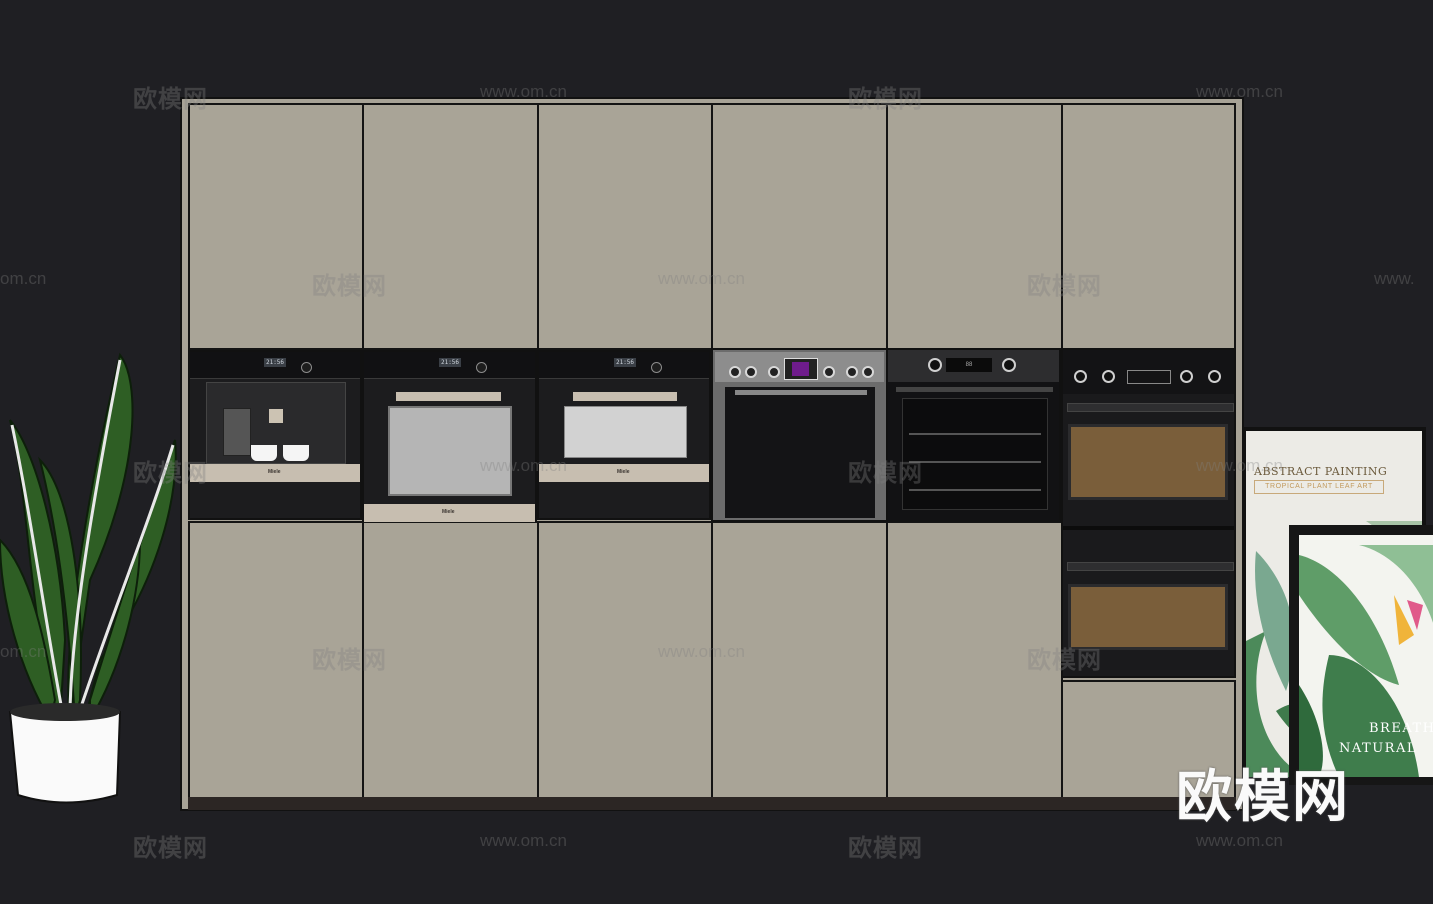 The height and width of the screenshot is (904, 1433). I want to click on poster-text: NATURAL, so click(1378, 748).